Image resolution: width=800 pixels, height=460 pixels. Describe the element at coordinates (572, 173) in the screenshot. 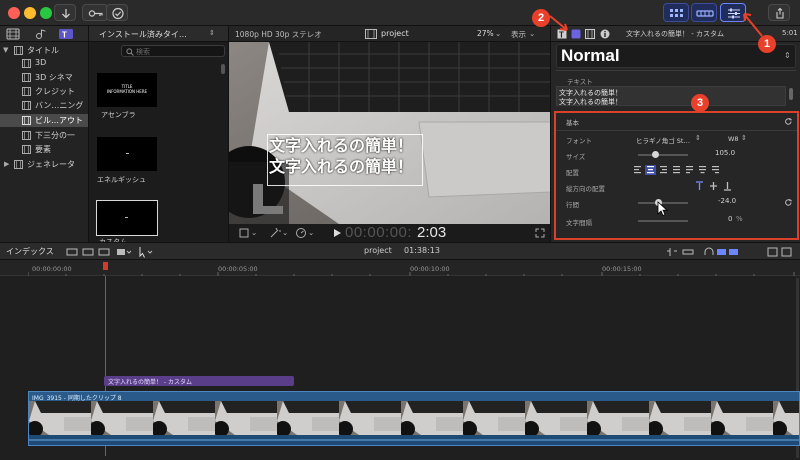

I see `alignment-label: 配置` at that location.